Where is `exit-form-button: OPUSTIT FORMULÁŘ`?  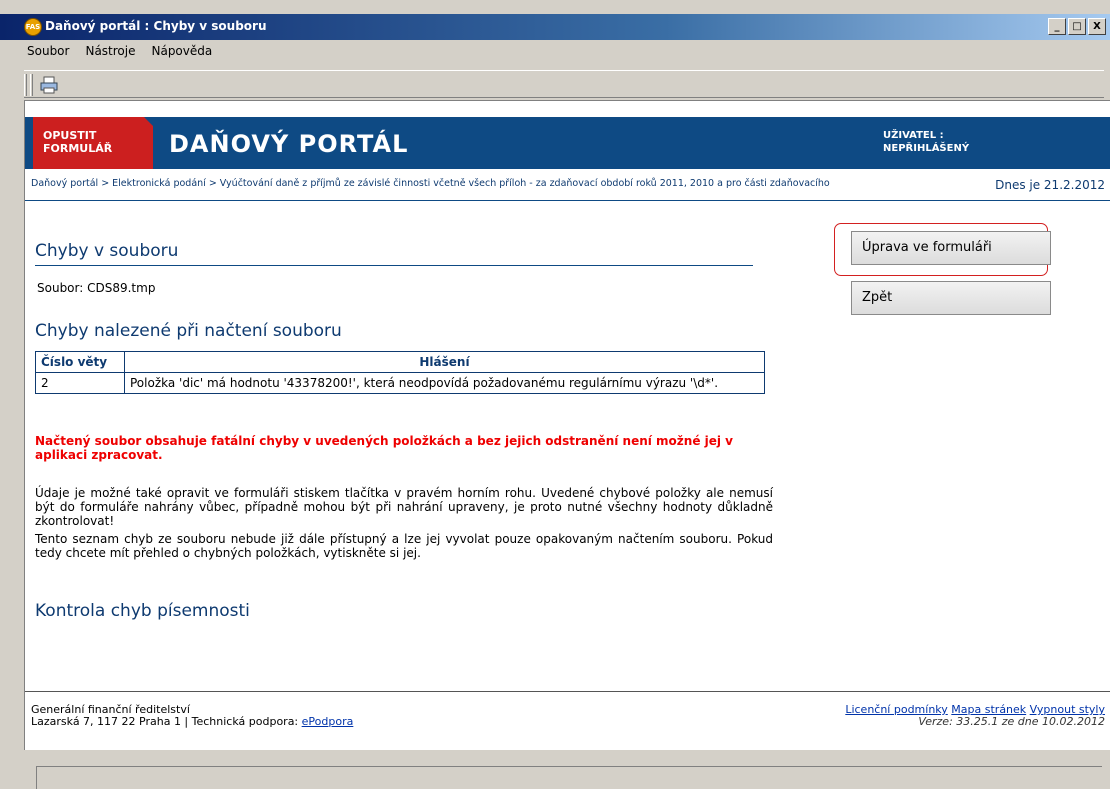 exit-form-button: OPUSTIT FORMULÁŘ is located at coordinates (93, 143).